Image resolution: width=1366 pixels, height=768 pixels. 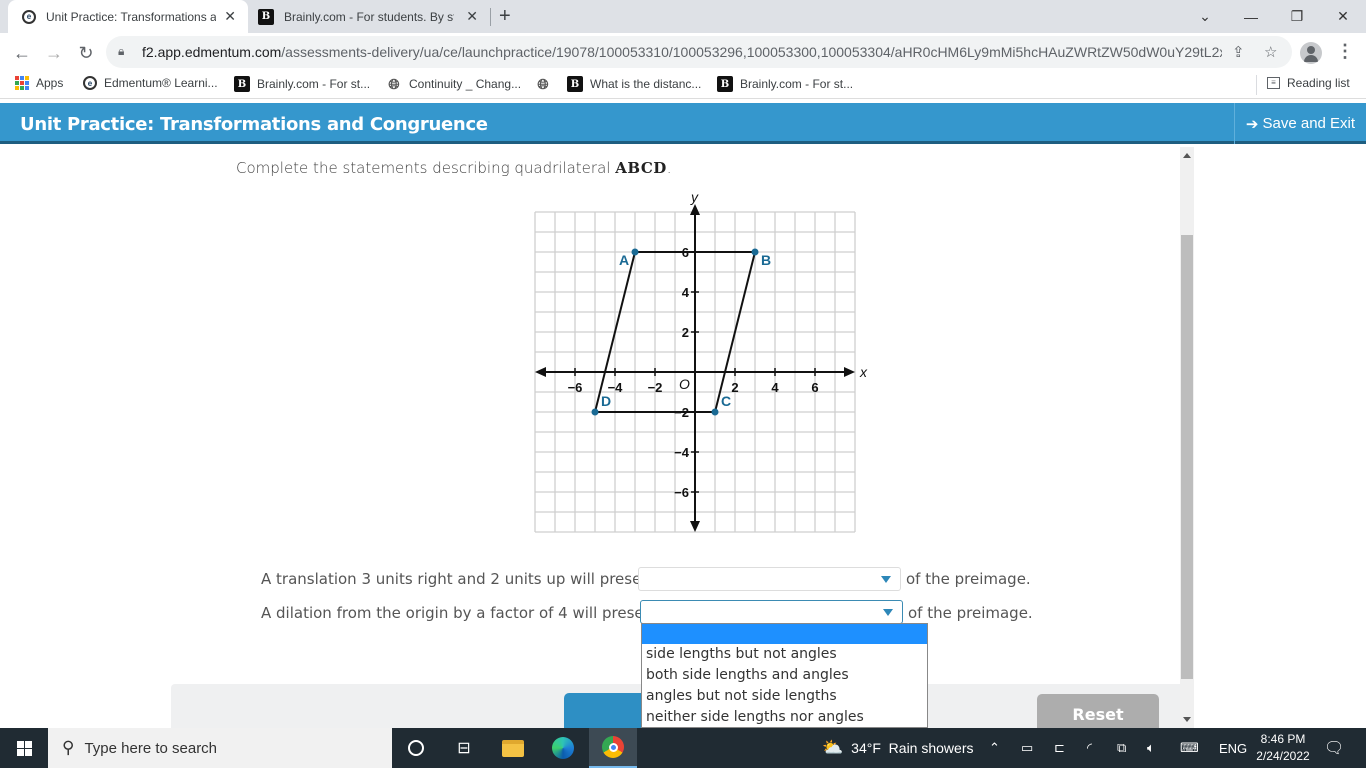 I want to click on statement-1-after: of the preimage., so click(x=968, y=579).